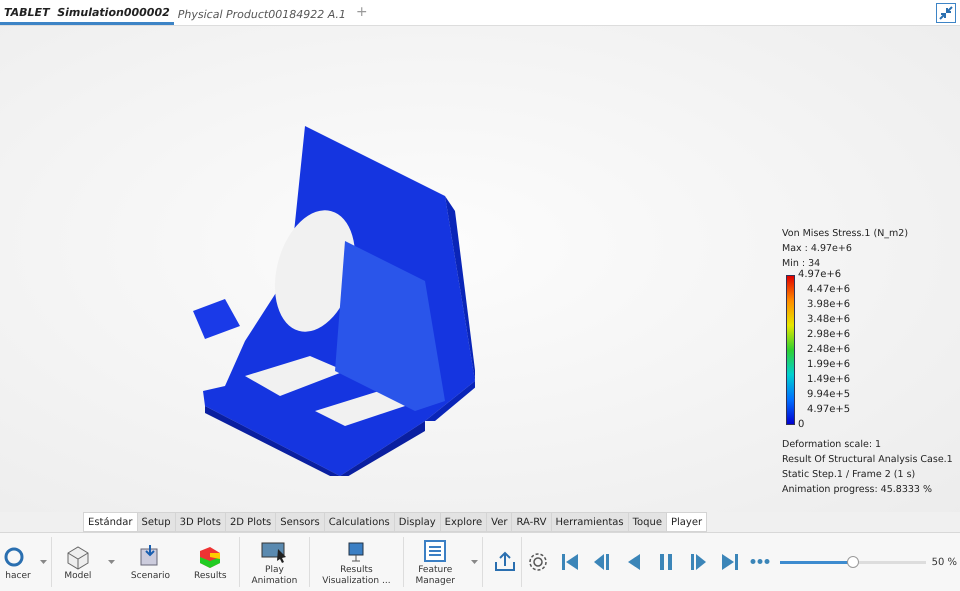  Describe the element at coordinates (817, 249) in the screenshot. I see `legend-text: Max : 4.97e+6` at that location.